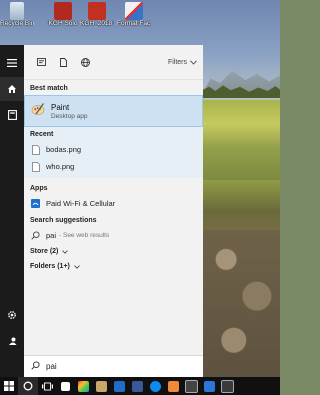 This screenshot has height=395, width=320. I want to click on app-result-item: Paid Wi-Fi & Cellular, so click(113, 203).